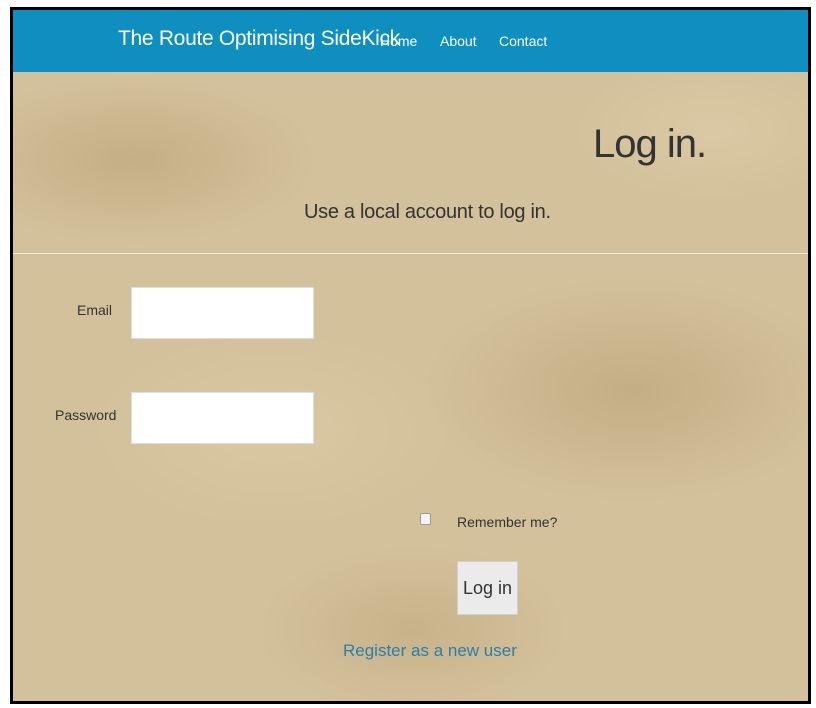  I want to click on remember-me-label: Remember me?, so click(507, 522).